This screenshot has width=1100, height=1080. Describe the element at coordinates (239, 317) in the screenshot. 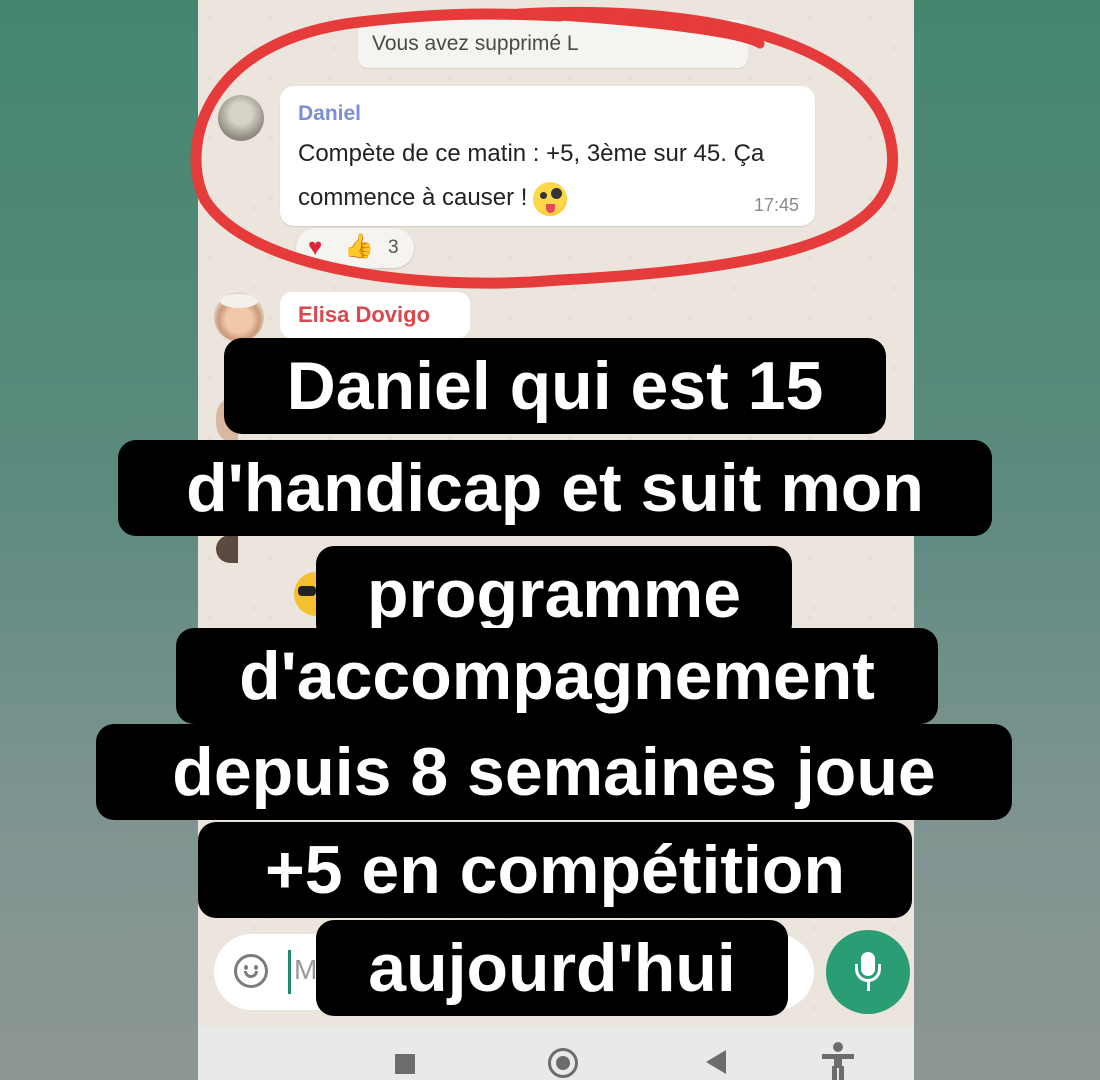

I see `avatar-elisa` at that location.